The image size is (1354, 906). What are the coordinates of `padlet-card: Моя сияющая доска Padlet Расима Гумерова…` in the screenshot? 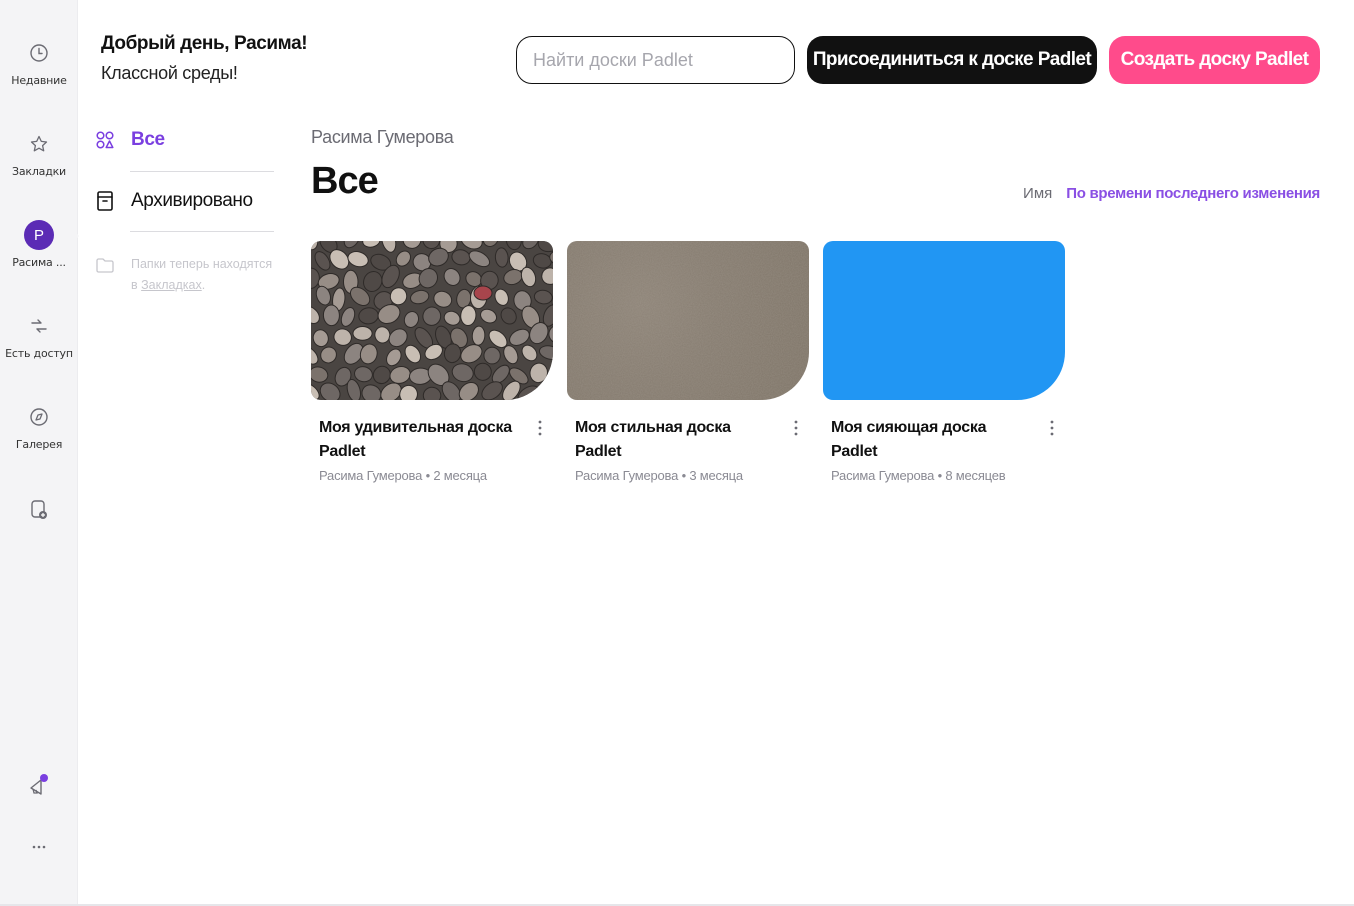 It's located at (944, 362).